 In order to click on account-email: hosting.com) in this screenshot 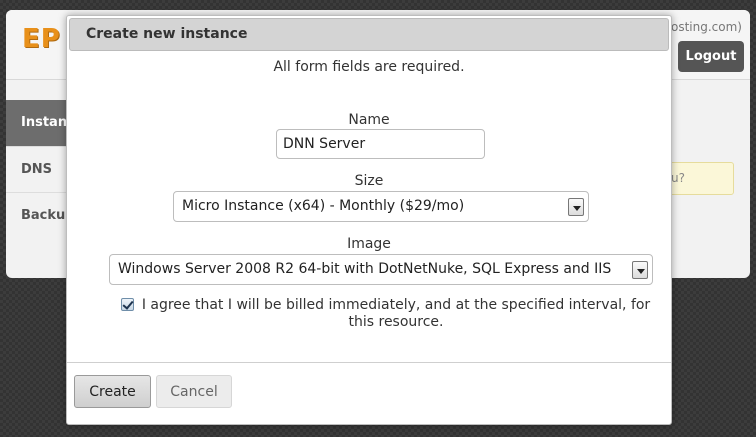, I will do `click(702, 27)`.